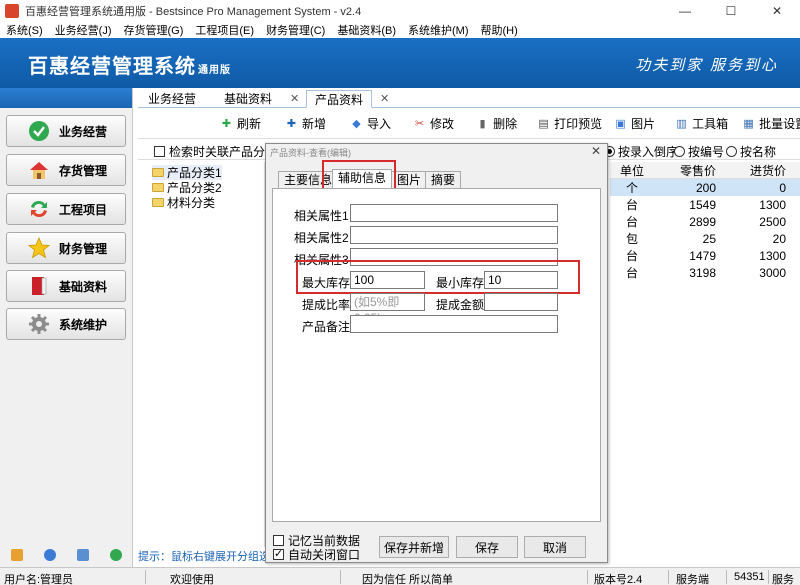 The height and width of the screenshot is (585, 800). Describe the element at coordinates (779, 123) in the screenshot. I see `batch-settings-label: 批量设置` at that location.